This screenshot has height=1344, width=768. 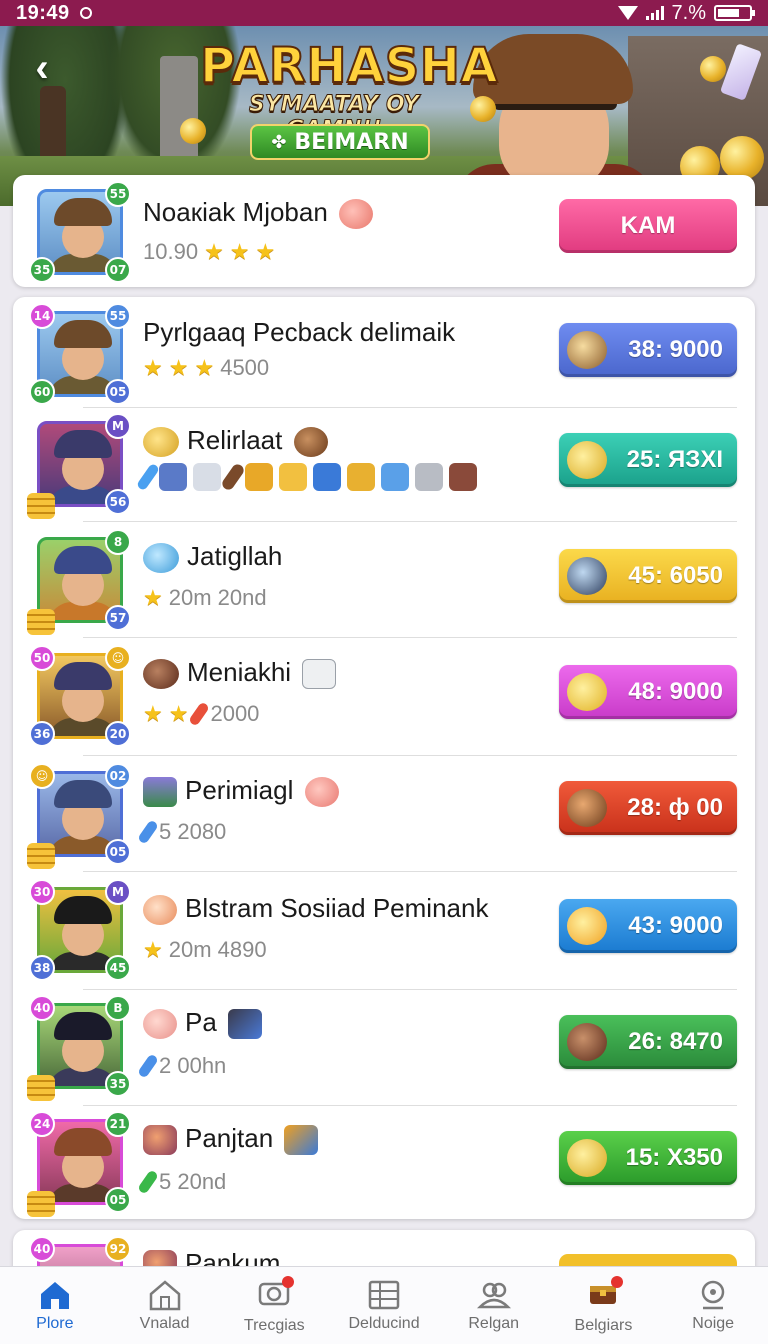 What do you see at coordinates (299, 332) in the screenshot?
I see `player-name: Pyrlgaaq Pecback delimaik` at bounding box center [299, 332].